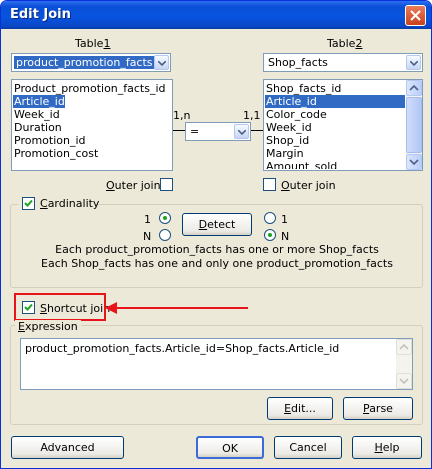  What do you see at coordinates (89, 88) in the screenshot?
I see `table1-column-item: Product_promotion_facts_id` at bounding box center [89, 88].